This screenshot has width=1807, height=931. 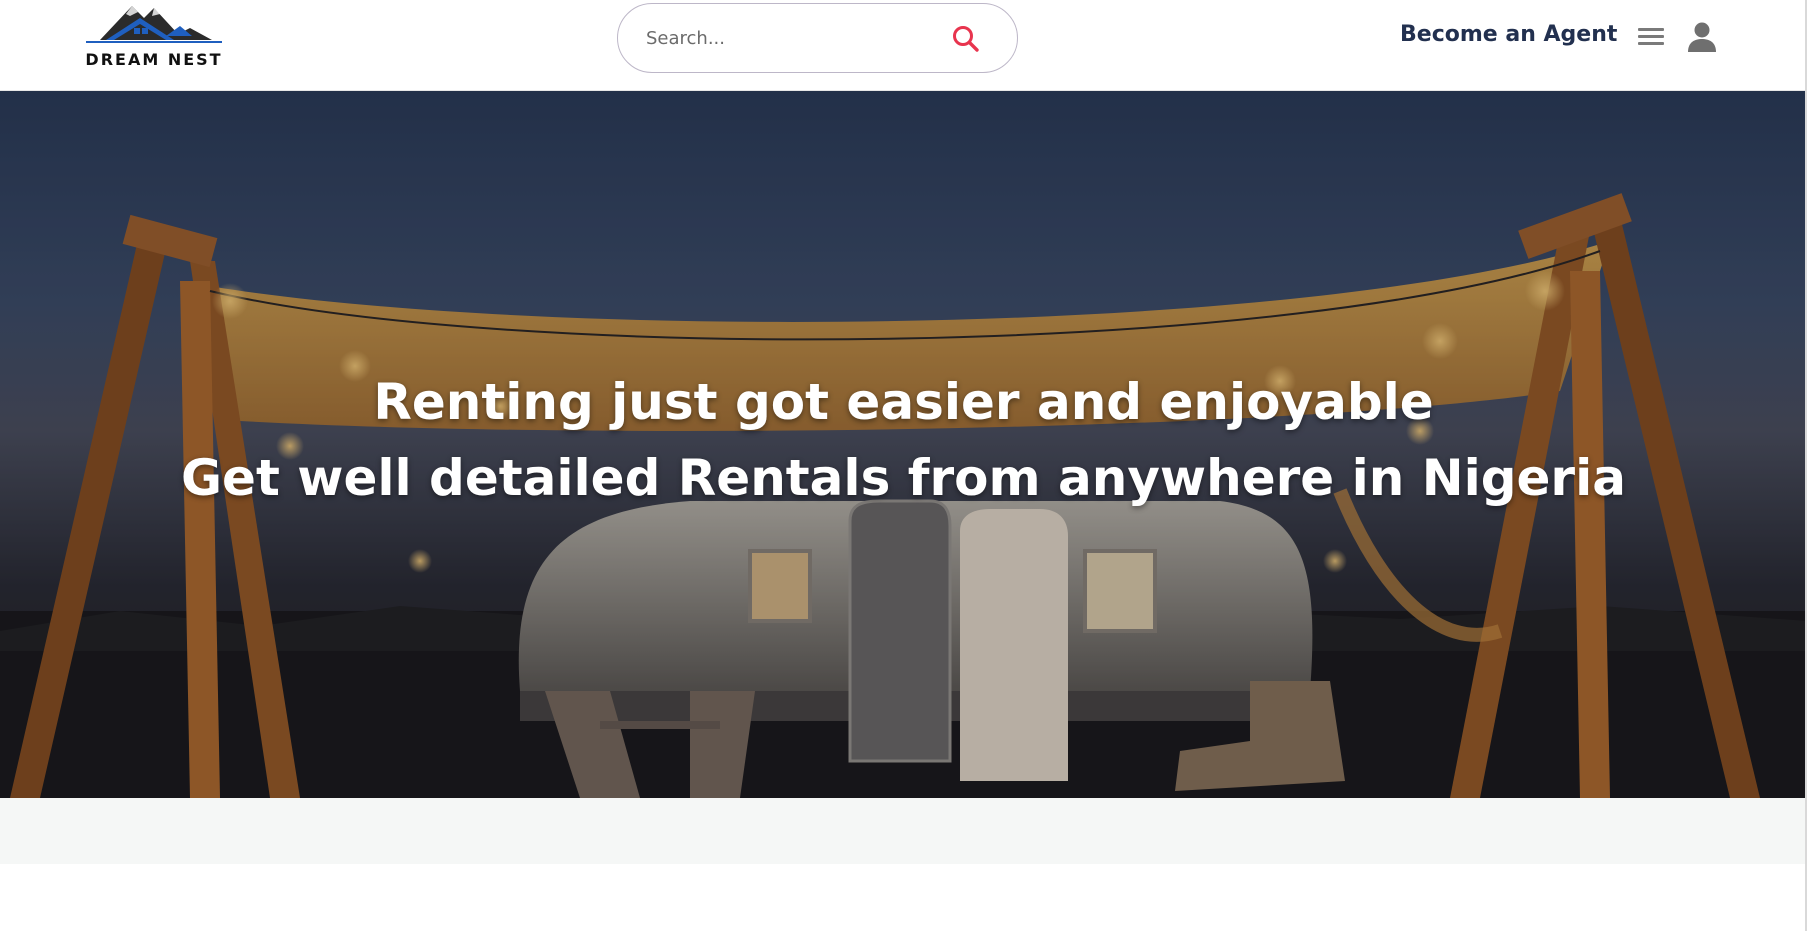 I want to click on user-account-button, so click(x=1702, y=37).